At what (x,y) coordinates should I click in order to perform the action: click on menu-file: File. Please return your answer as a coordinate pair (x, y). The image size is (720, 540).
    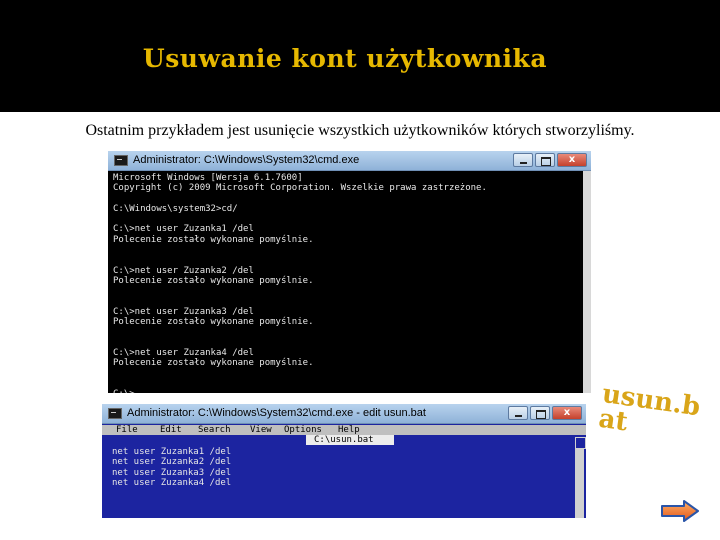
    Looking at the image, I should click on (127, 430).